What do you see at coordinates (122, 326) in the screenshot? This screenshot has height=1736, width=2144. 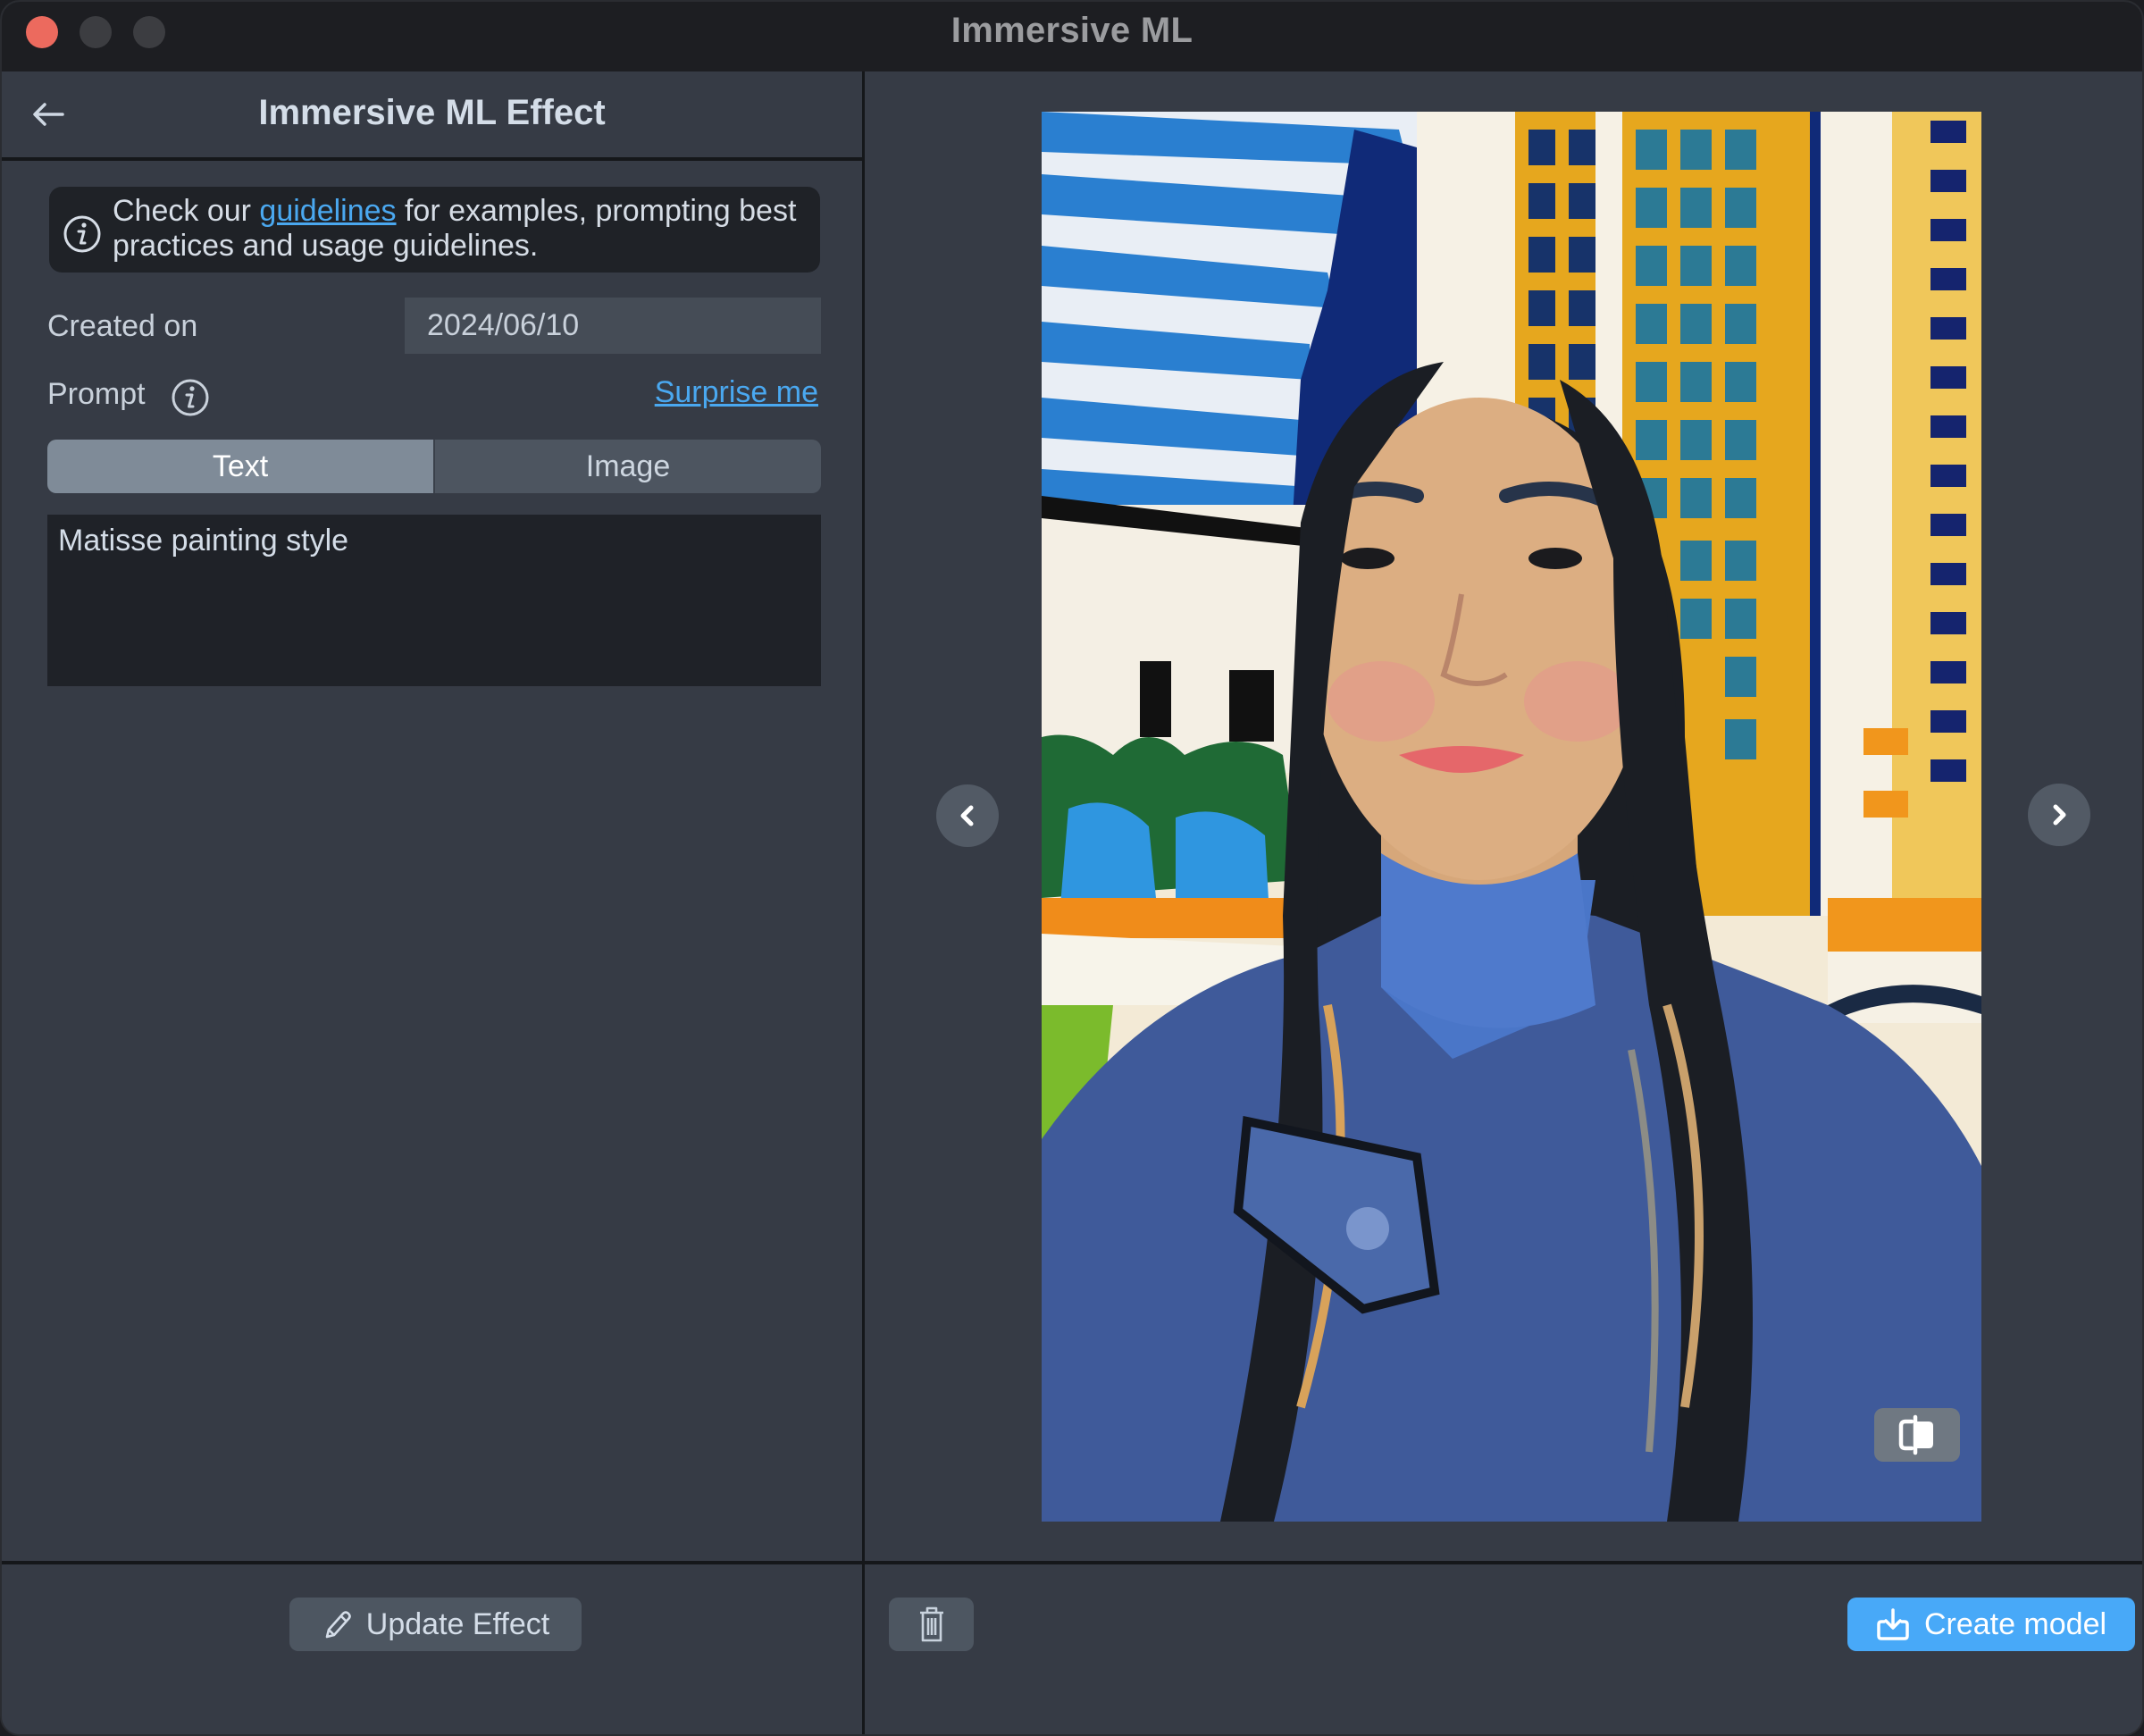 I see `created-on-label: Created on` at bounding box center [122, 326].